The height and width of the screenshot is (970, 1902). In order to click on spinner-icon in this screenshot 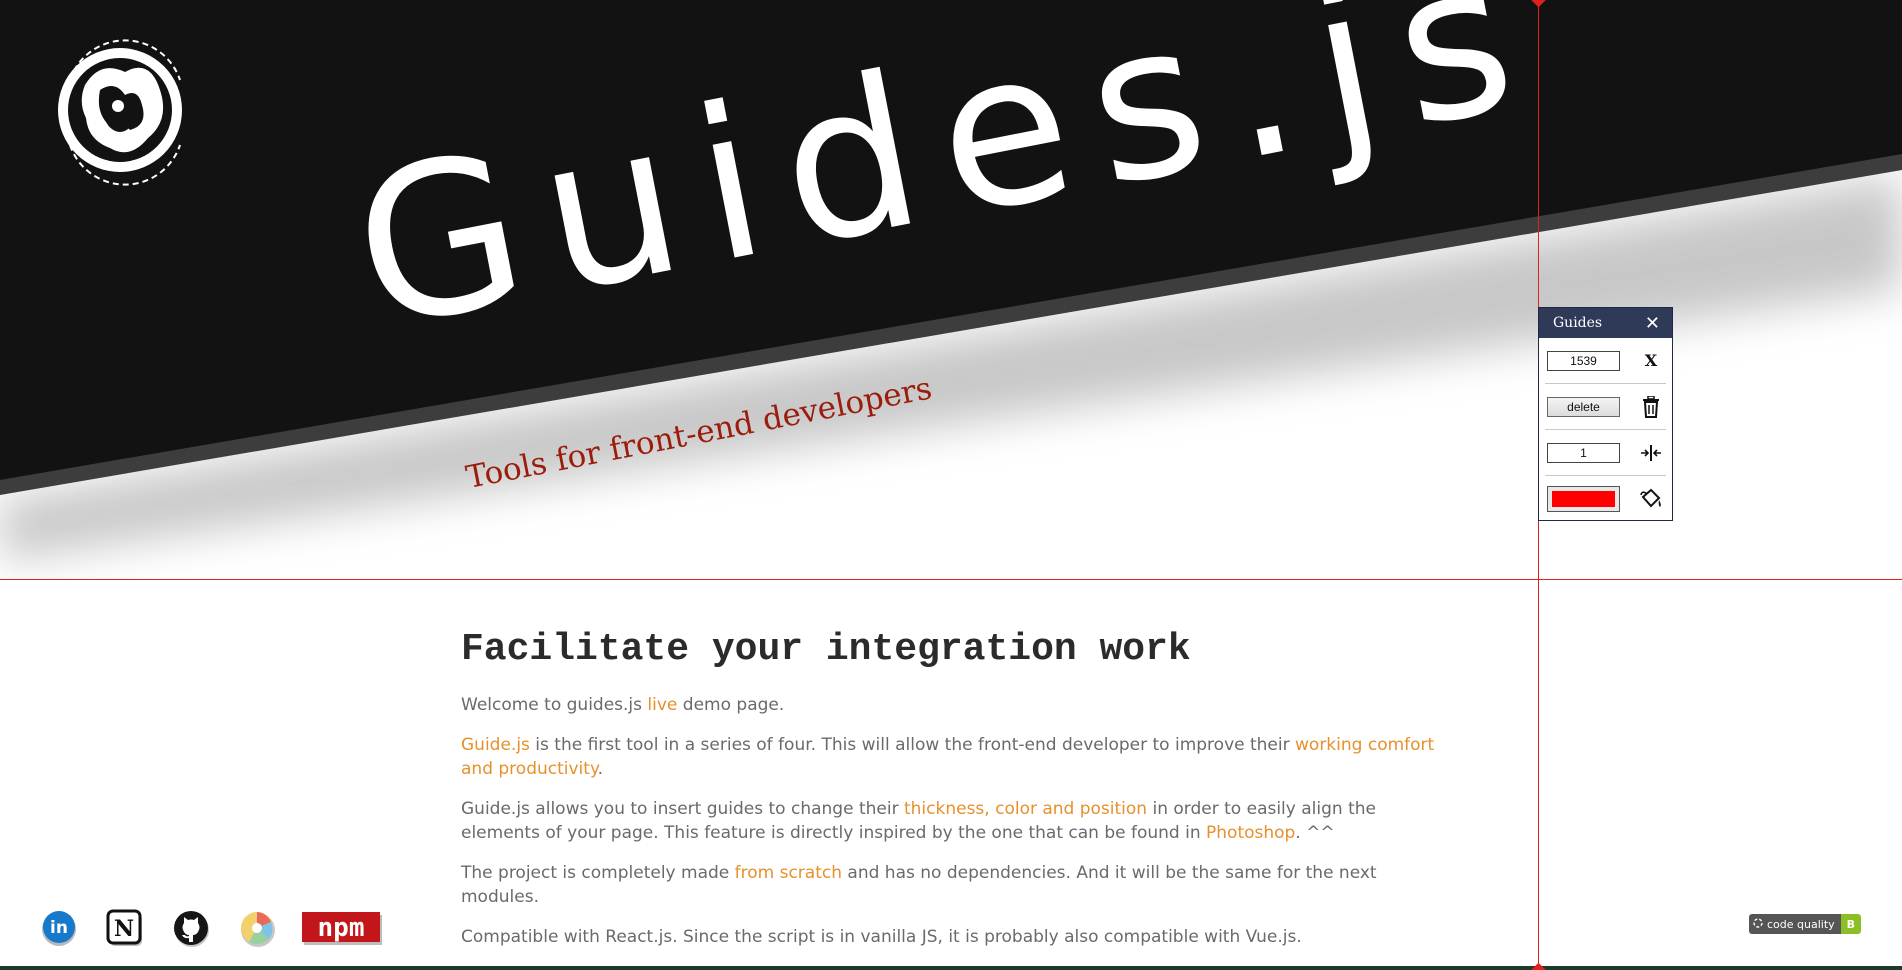, I will do `click(1758, 924)`.